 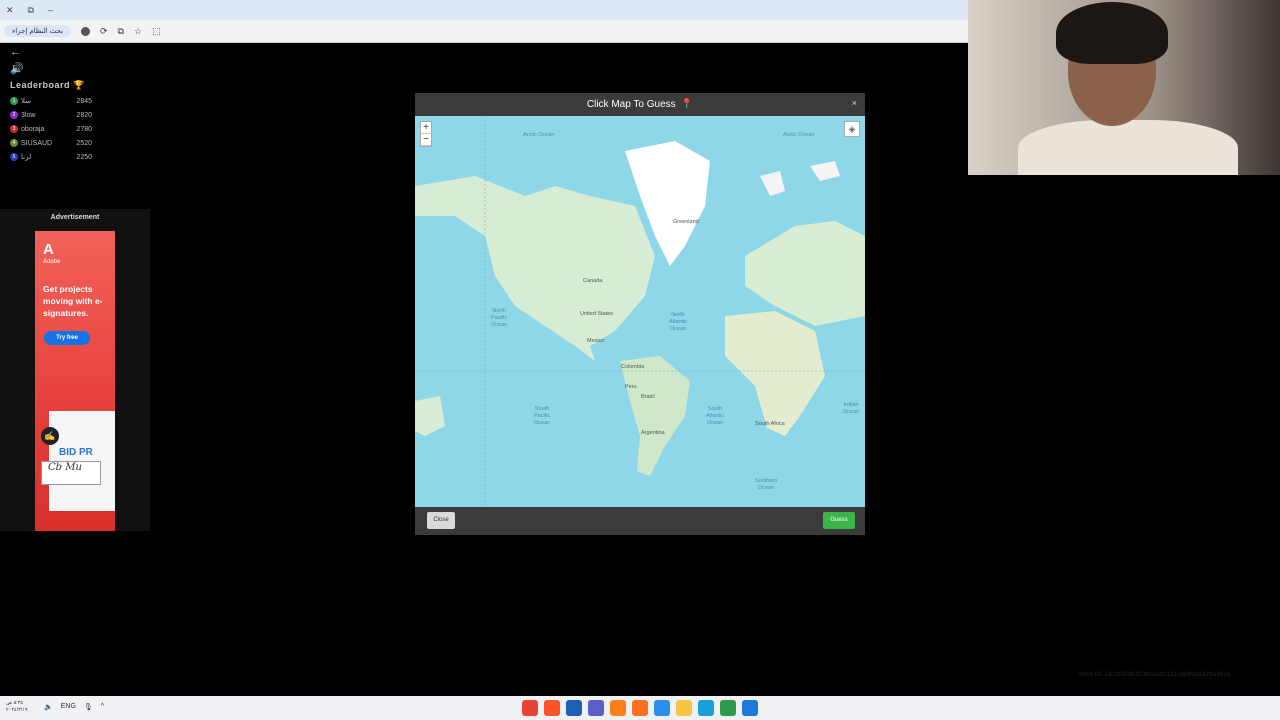 What do you see at coordinates (593, 281) in the screenshot?
I see `label-canada: Canada` at bounding box center [593, 281].